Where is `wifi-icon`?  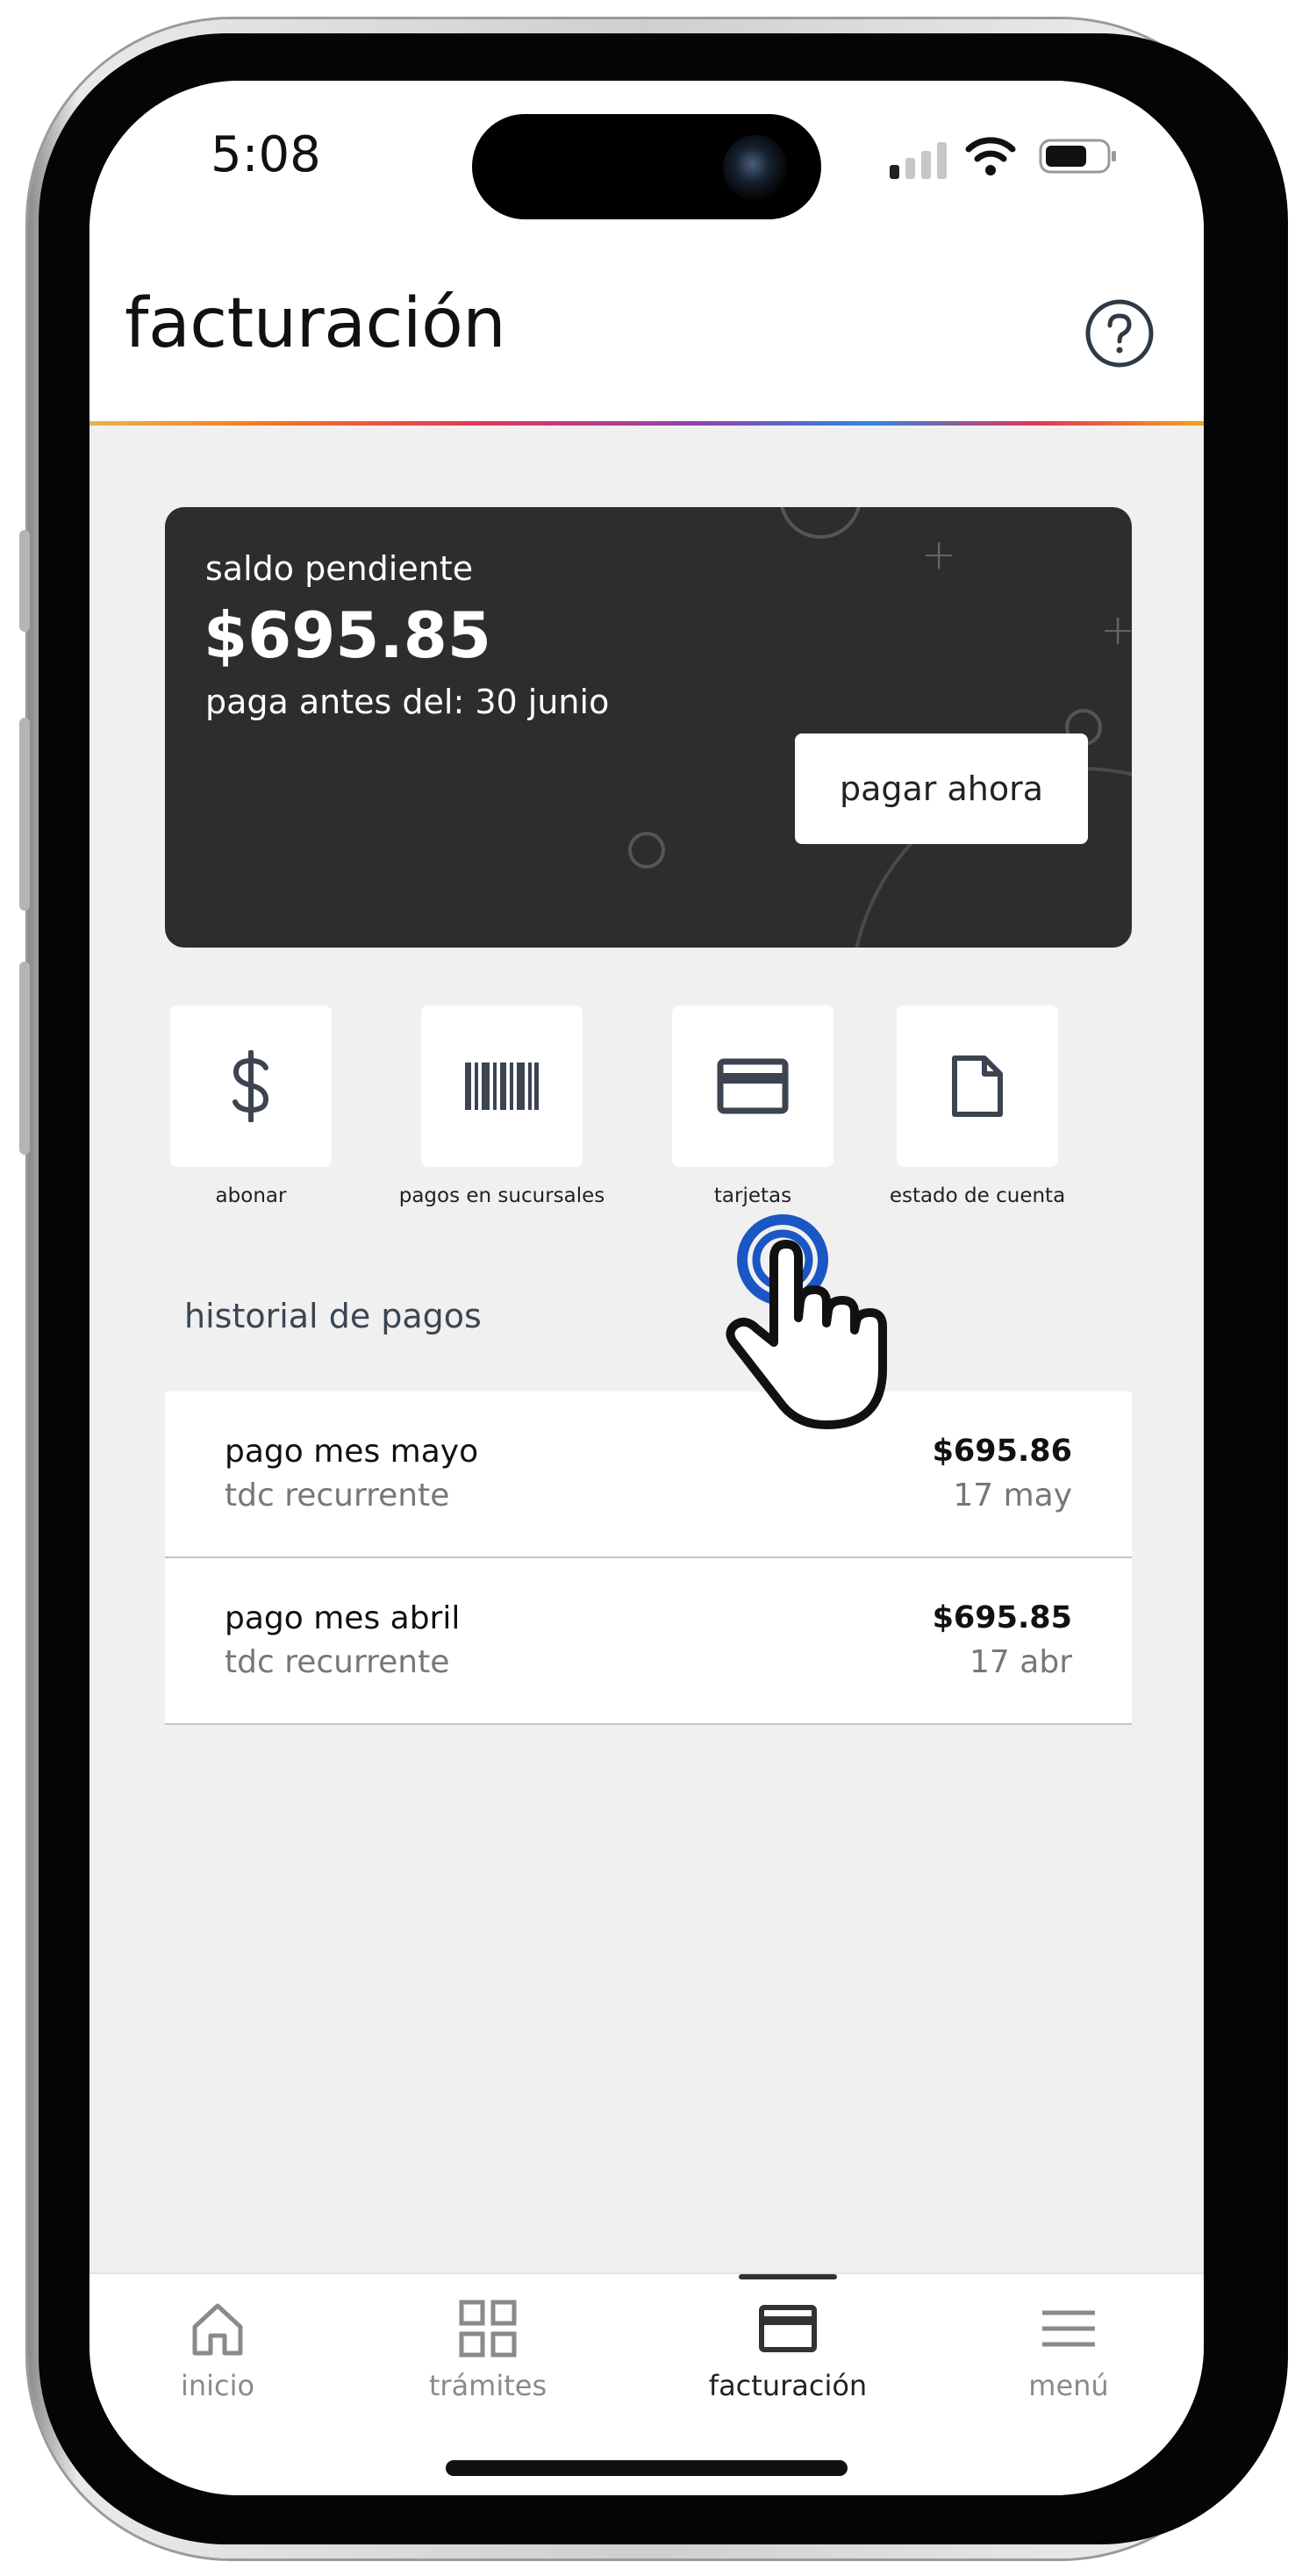
wifi-icon is located at coordinates (990, 156).